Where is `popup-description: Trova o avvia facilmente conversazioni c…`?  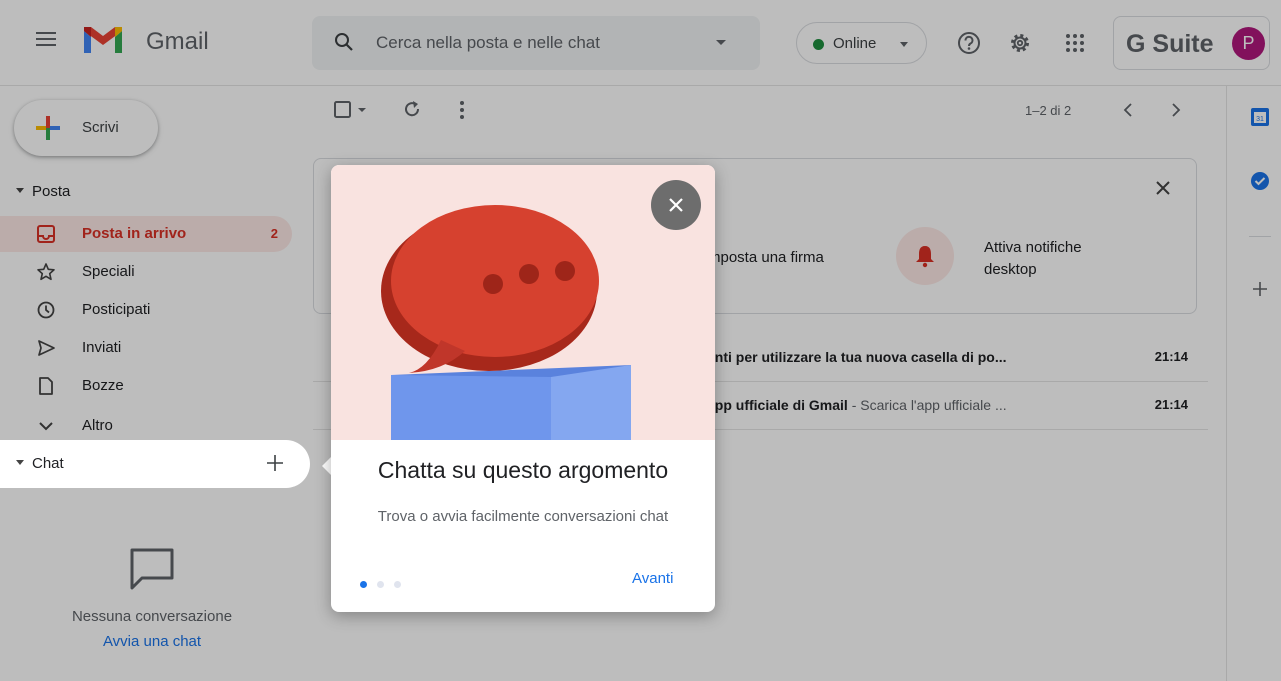
popup-description: Trova o avvia facilmente conversazioni c… is located at coordinates (523, 516).